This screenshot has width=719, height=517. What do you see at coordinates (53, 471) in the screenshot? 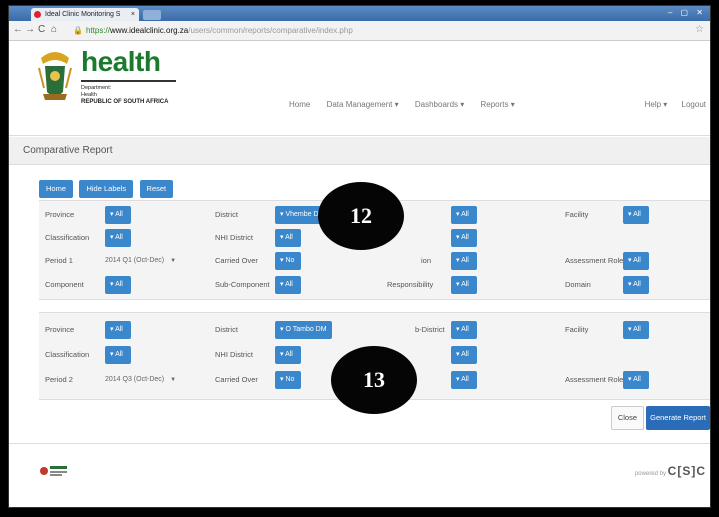
I see `footer-health-logo-icon` at bounding box center [53, 471].